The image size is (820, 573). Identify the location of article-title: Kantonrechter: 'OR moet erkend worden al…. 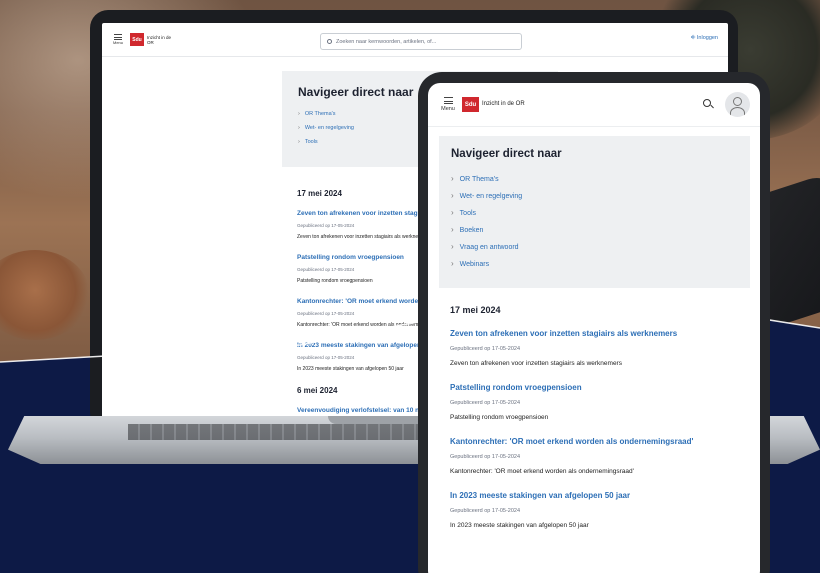
(600, 441).